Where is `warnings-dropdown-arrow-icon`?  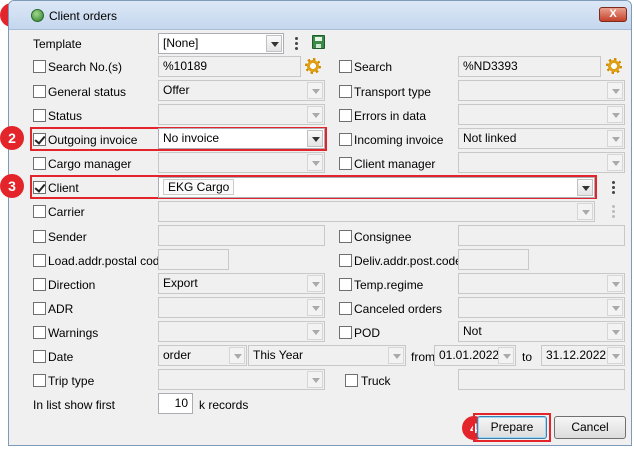 warnings-dropdown-arrow-icon is located at coordinates (315, 331).